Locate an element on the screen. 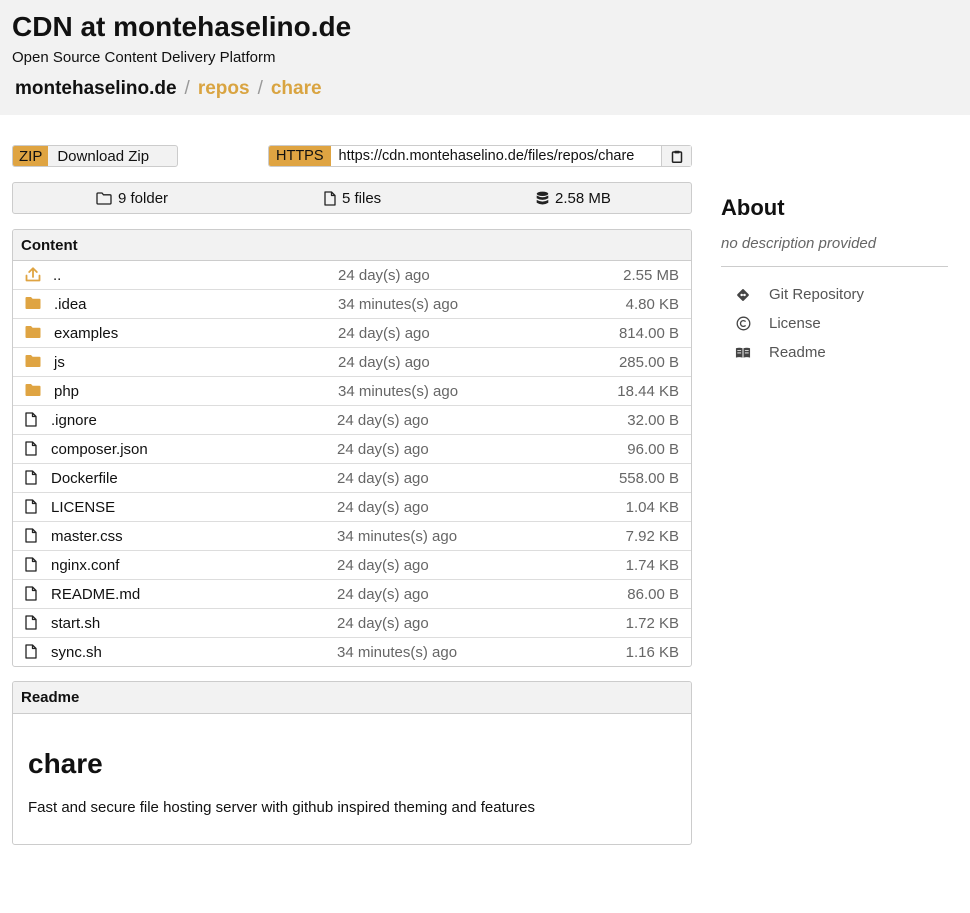  file-row: php 34 minutes(s) ago 18.44 KB is located at coordinates (352, 391).